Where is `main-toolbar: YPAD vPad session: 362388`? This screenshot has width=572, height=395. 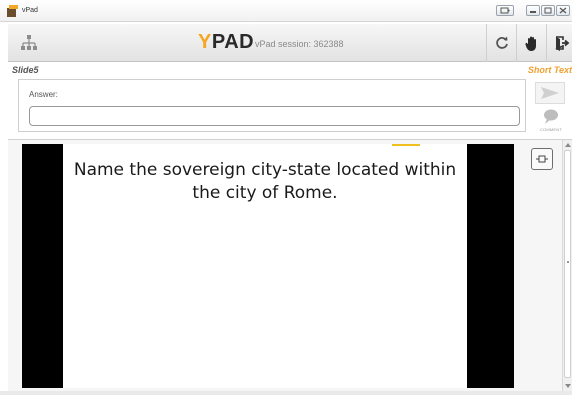 main-toolbar: YPAD vPad session: 362388 is located at coordinates (290, 43).